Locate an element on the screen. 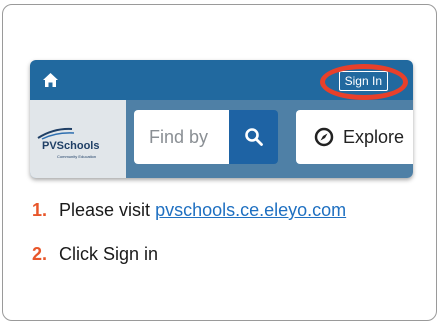 The image size is (441, 324). search-button is located at coordinates (253, 137).